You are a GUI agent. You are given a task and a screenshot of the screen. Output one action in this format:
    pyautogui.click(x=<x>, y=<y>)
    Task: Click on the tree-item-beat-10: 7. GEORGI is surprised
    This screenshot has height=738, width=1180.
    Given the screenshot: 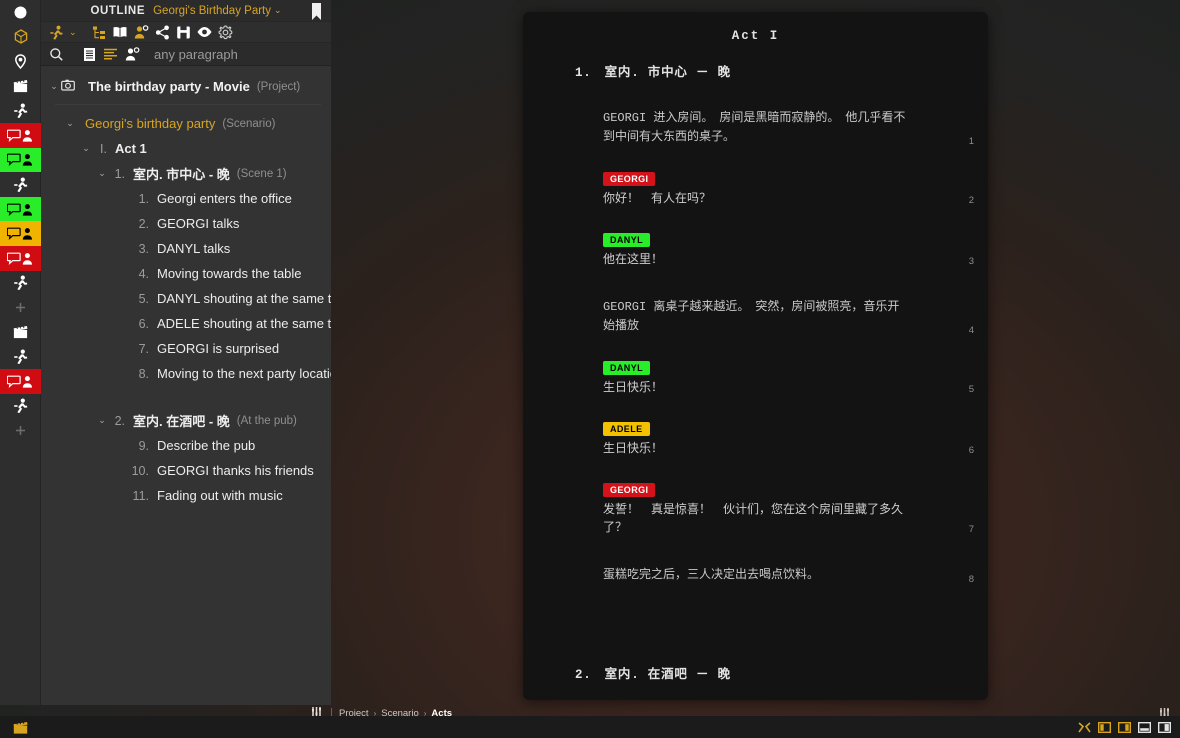 What is the action you would take?
    pyautogui.click(x=186, y=348)
    